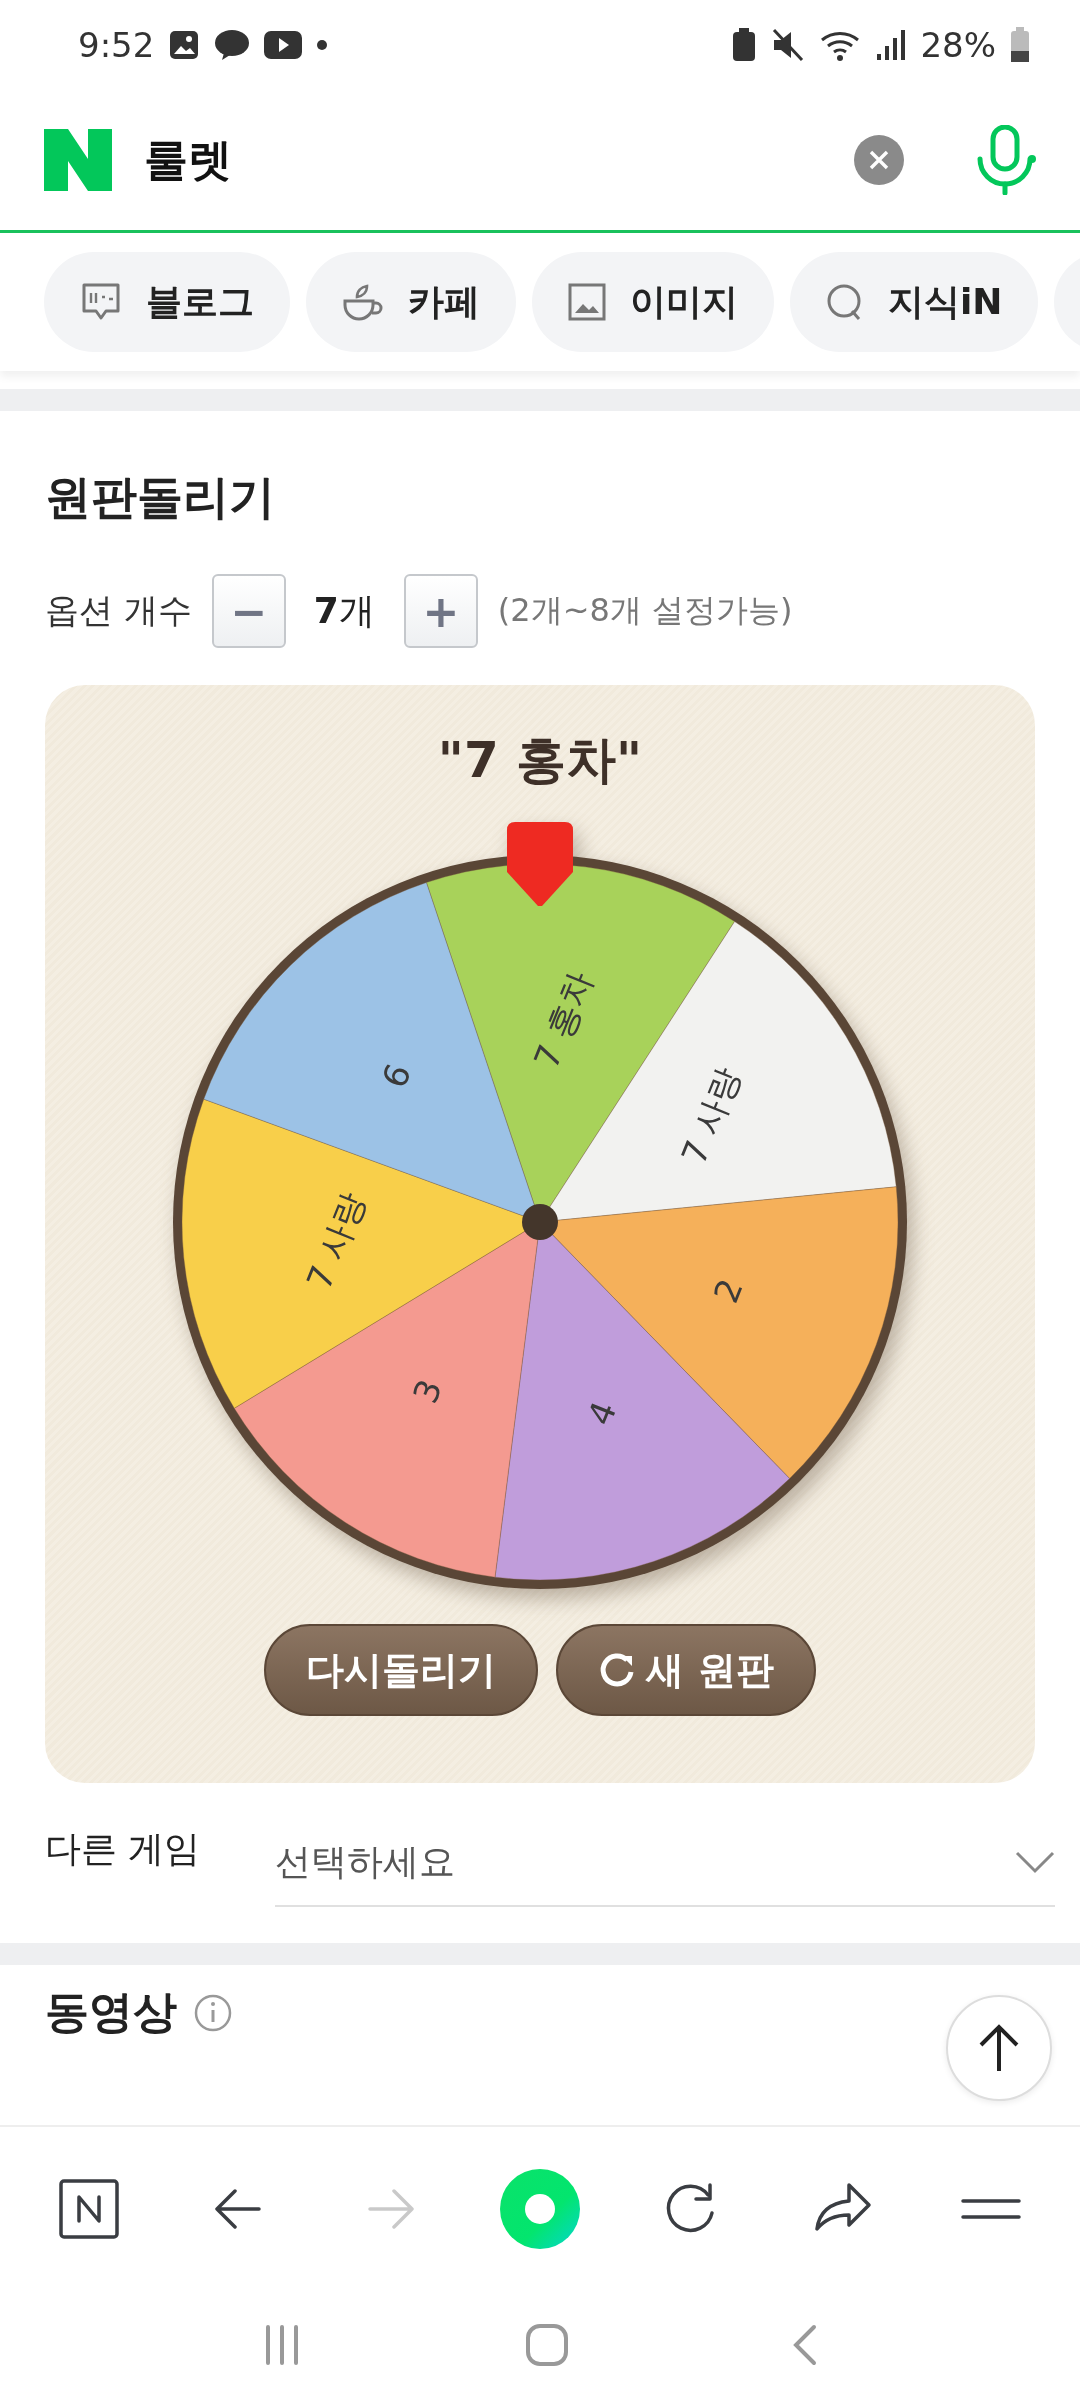  I want to click on segment-label: 7 홍차, so click(563, 1019).